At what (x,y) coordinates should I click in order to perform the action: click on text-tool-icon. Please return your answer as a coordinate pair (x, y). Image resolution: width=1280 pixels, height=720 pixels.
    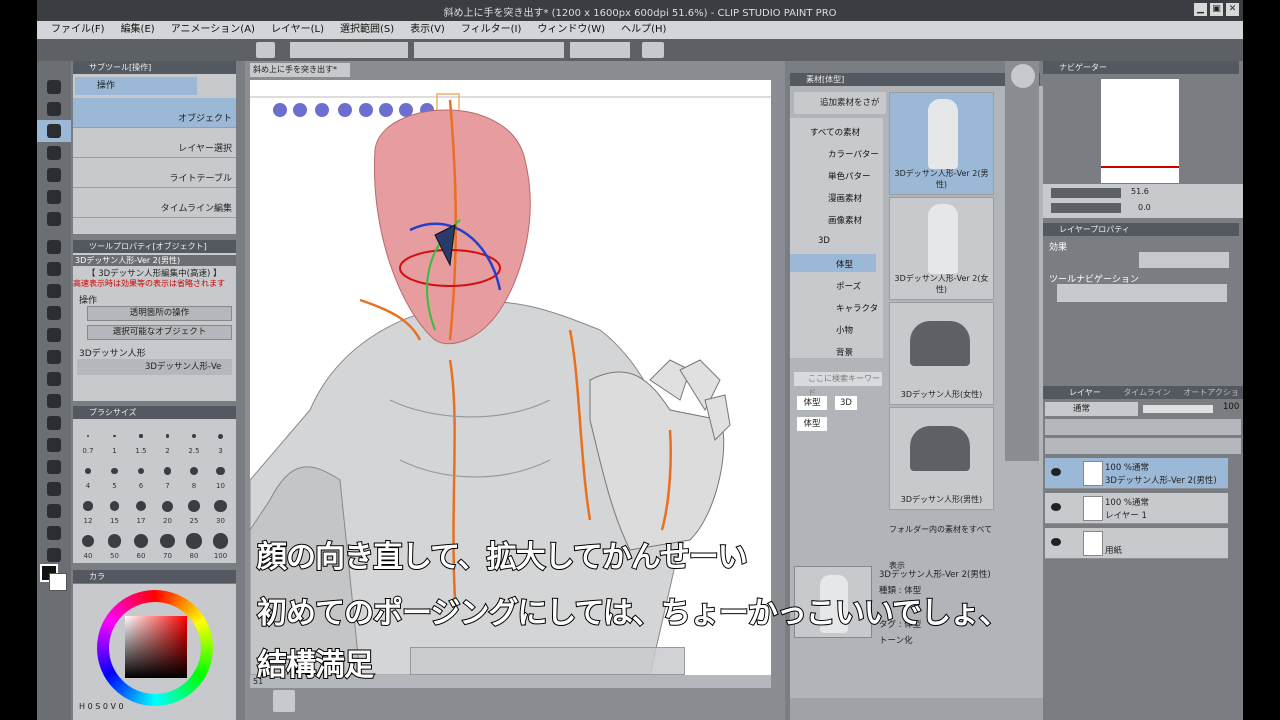
    Looking at the image, I should click on (54, 511).